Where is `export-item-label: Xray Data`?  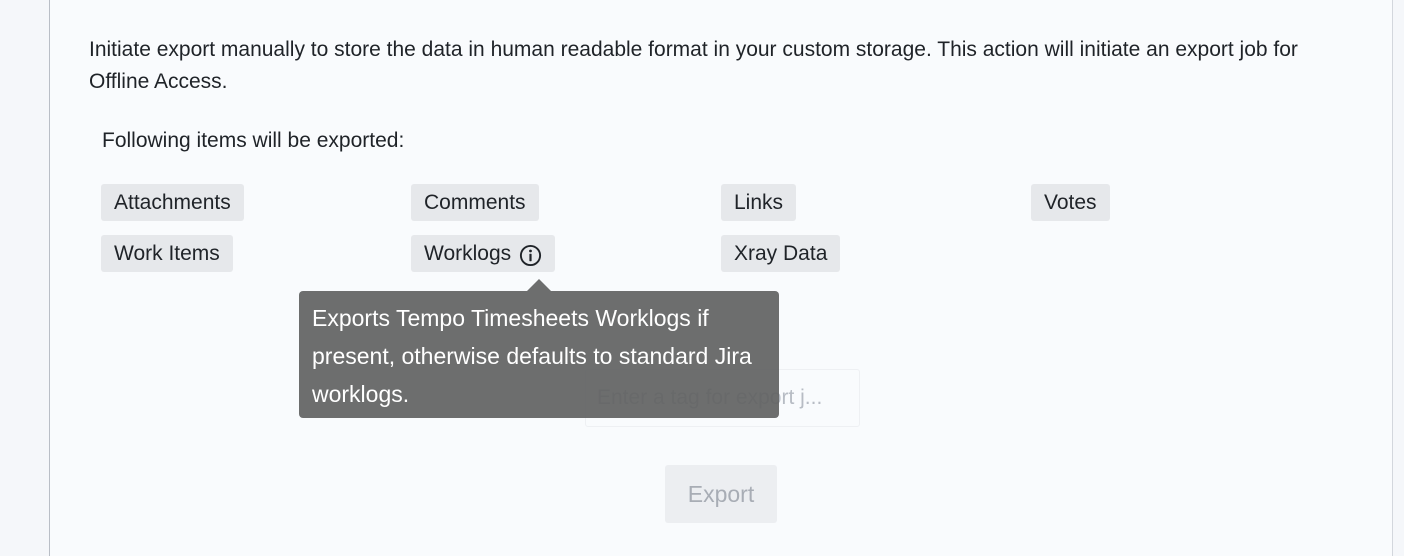 export-item-label: Xray Data is located at coordinates (781, 253).